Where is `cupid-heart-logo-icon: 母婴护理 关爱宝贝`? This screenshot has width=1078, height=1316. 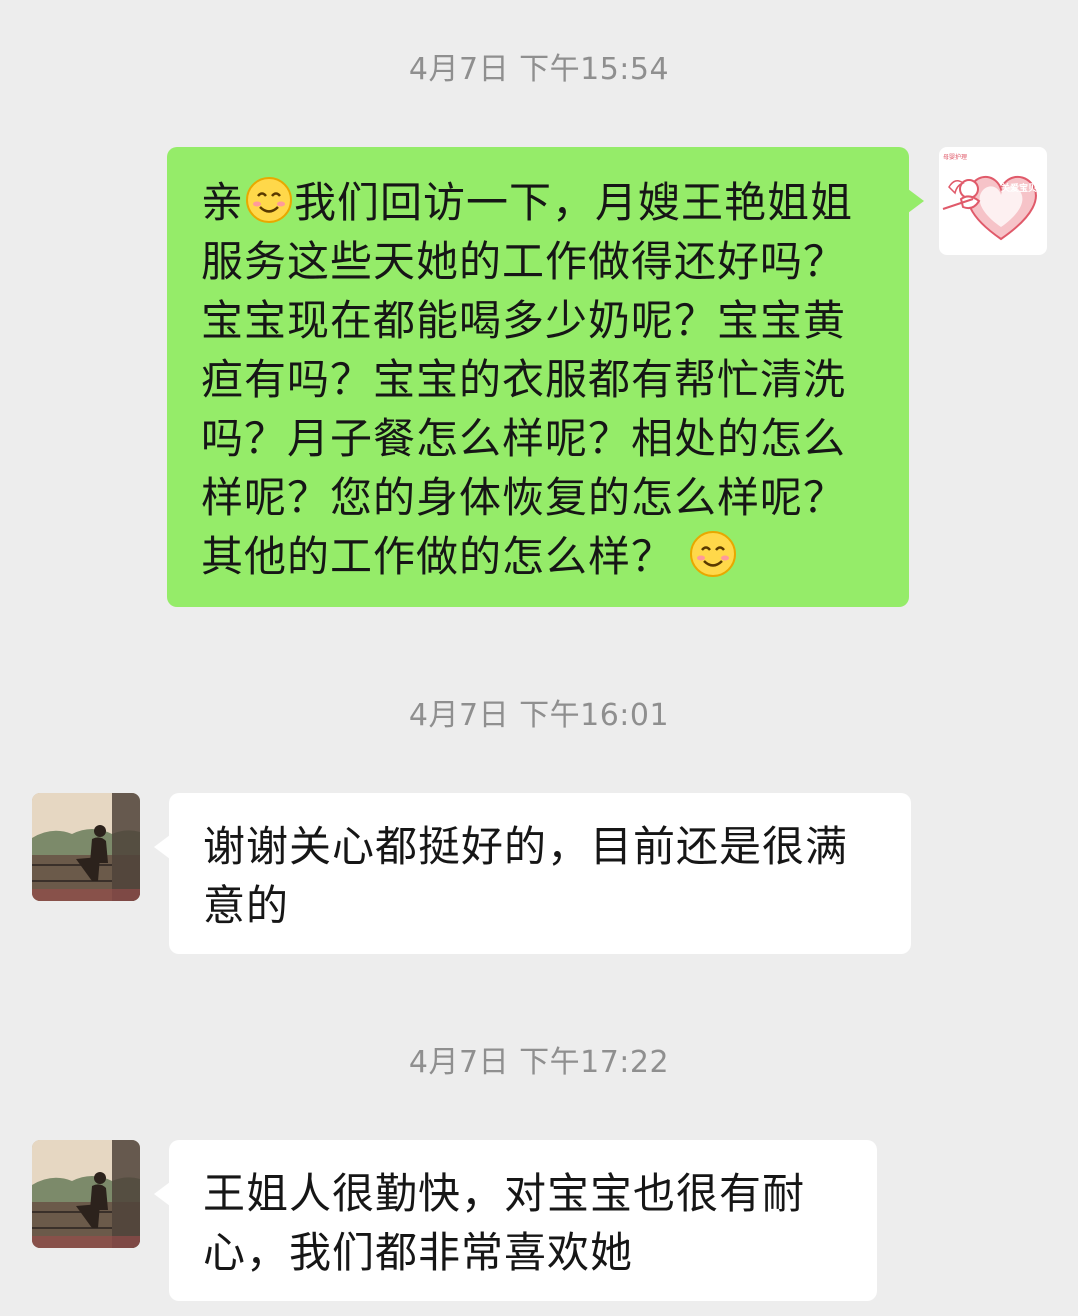 cupid-heart-logo-icon: 母婴护理 关爱宝贝 is located at coordinates (989, 197).